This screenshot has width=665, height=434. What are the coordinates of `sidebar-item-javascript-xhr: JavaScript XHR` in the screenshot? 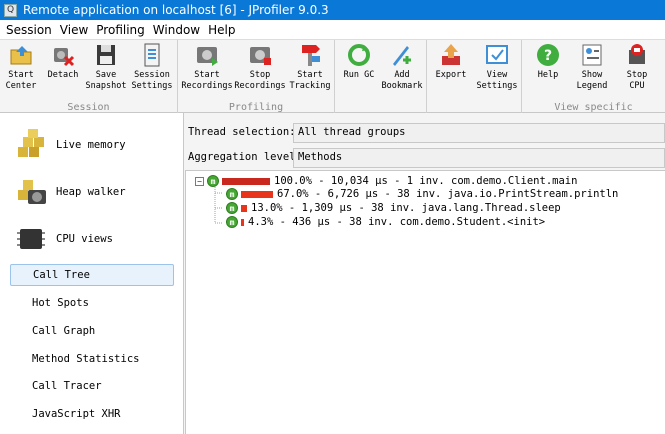 It's located at (92, 414).